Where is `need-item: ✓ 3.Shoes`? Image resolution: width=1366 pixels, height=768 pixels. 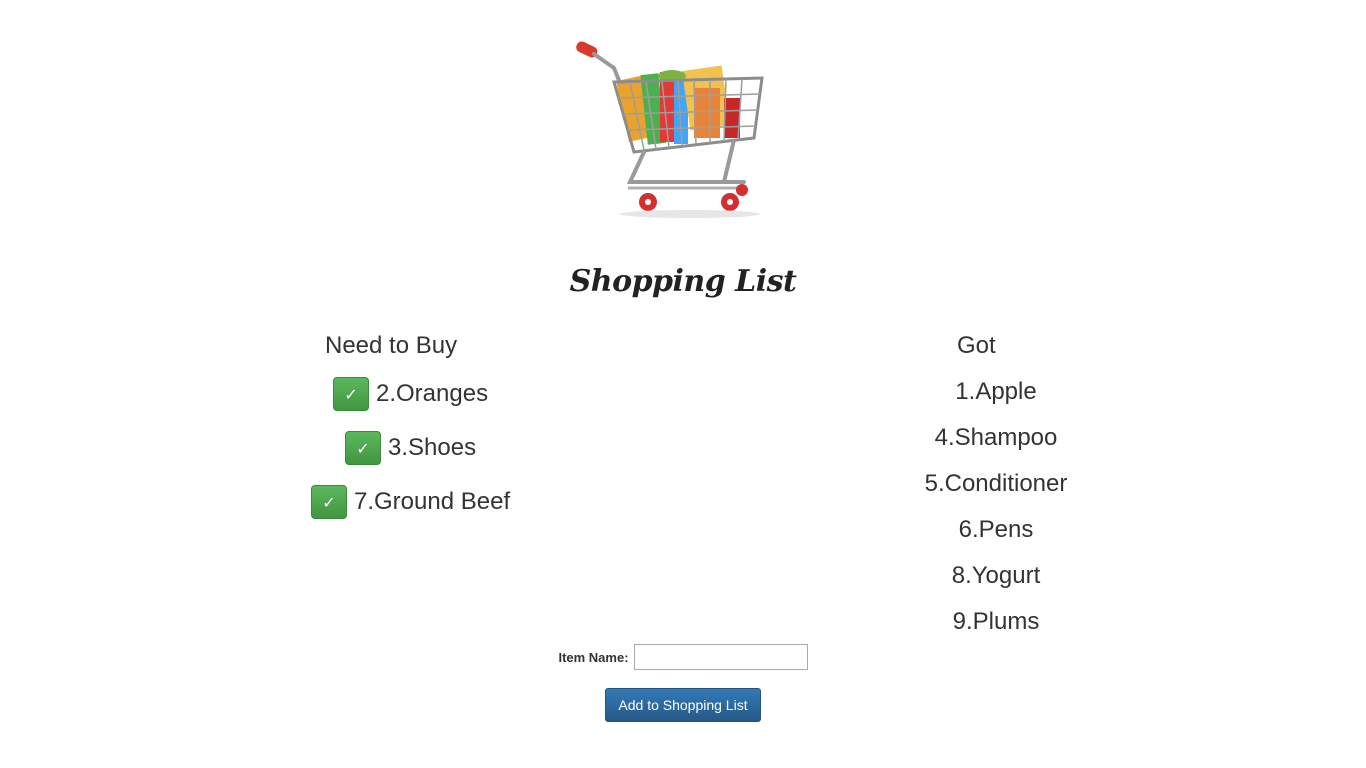 need-item: ✓ 3.Shoes is located at coordinates (410, 448).